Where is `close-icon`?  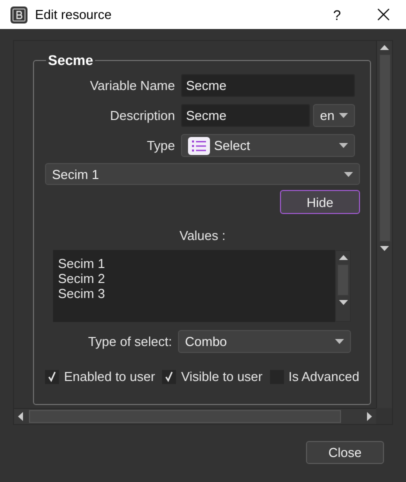 close-icon is located at coordinates (383, 14).